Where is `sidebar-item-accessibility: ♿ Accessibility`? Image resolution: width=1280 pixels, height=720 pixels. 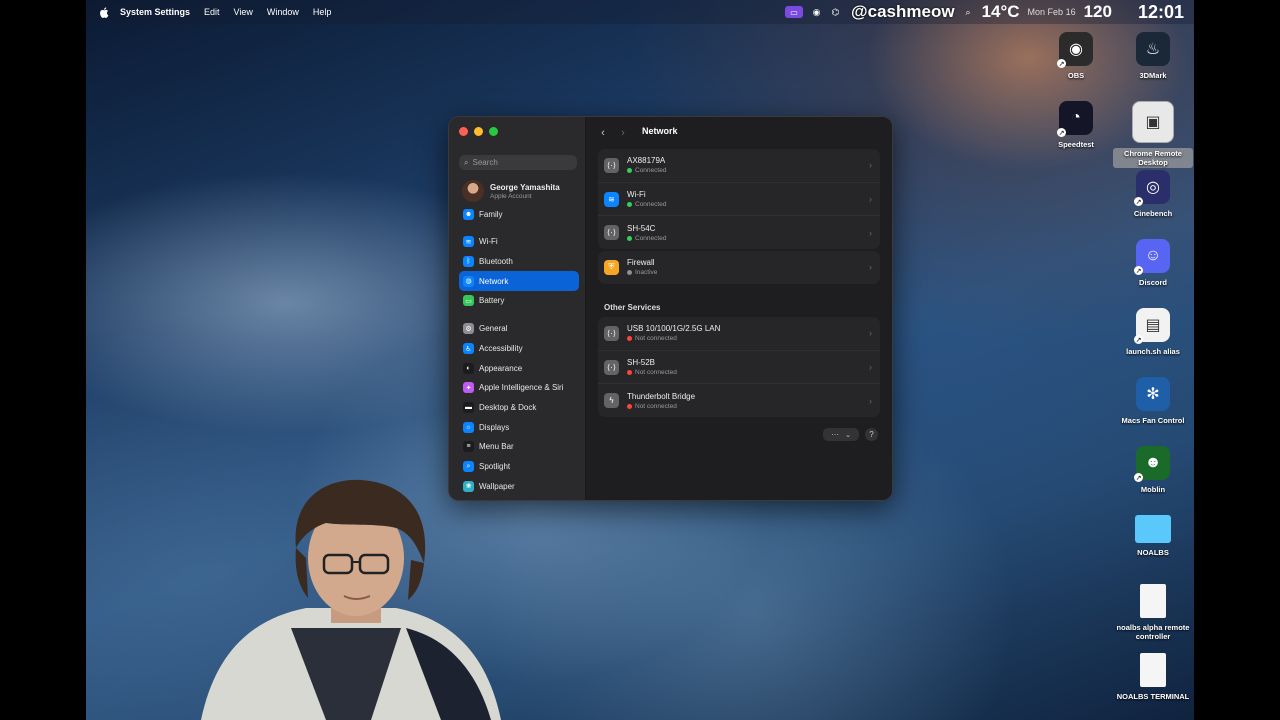 sidebar-item-accessibility: ♿ Accessibility is located at coordinates (519, 349).